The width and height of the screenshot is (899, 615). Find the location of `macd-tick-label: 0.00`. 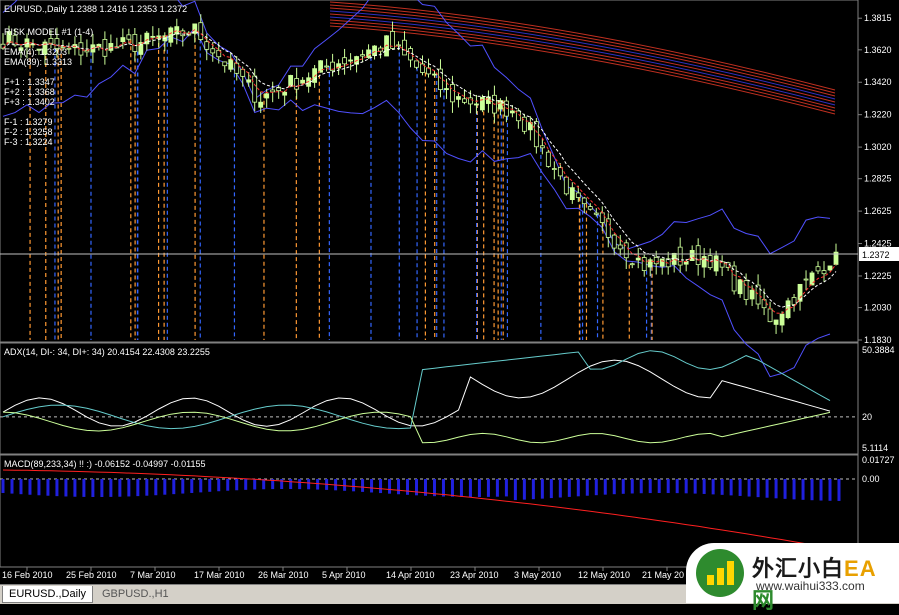

macd-tick-label: 0.00 is located at coordinates (871, 479).